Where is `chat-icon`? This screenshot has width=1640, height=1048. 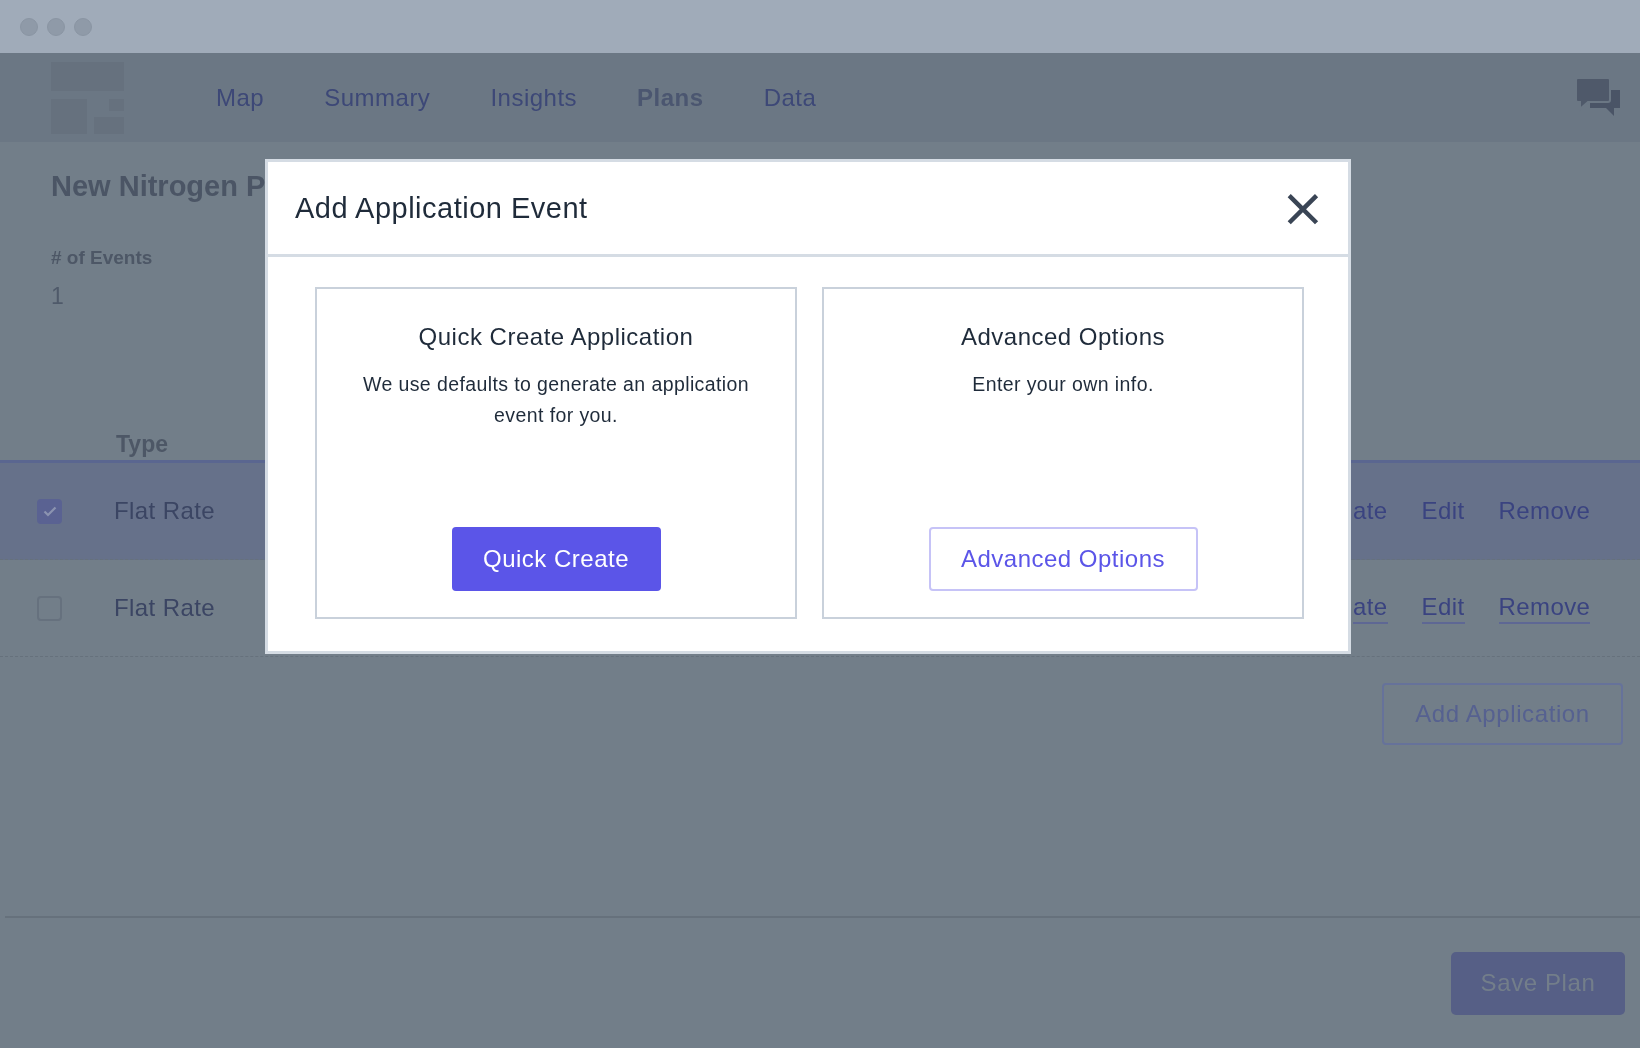
chat-icon is located at coordinates (1599, 97).